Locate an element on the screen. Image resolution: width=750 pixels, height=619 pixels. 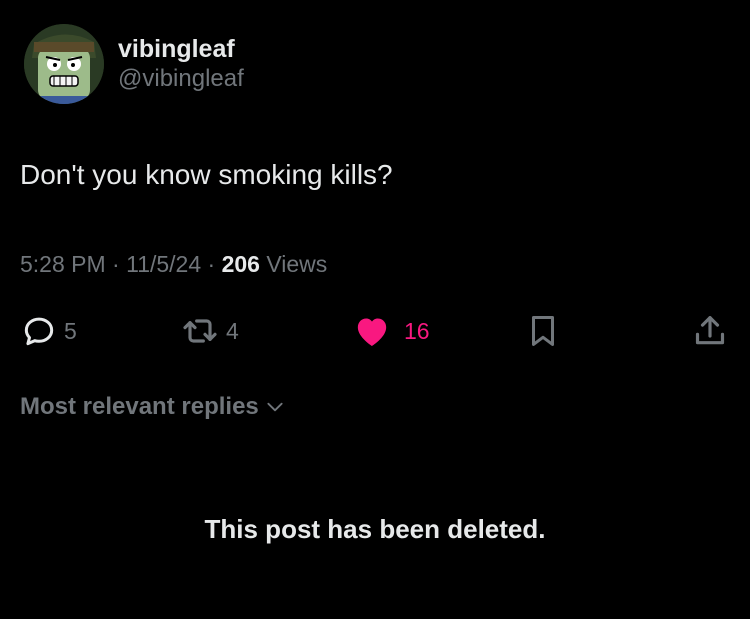
bookmark-icon is located at coordinates (543, 331).